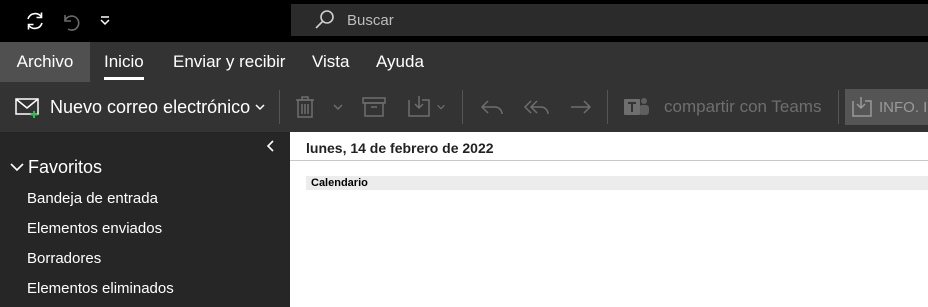 The image size is (928, 307). I want to click on info-icon, so click(862, 107).